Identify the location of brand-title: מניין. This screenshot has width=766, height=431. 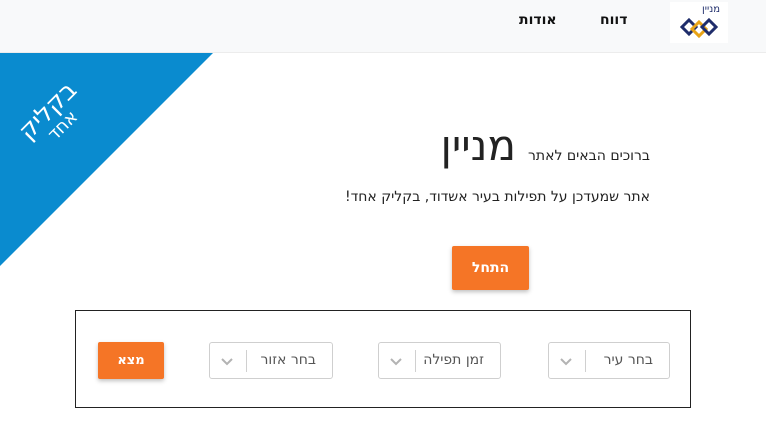
(478, 145).